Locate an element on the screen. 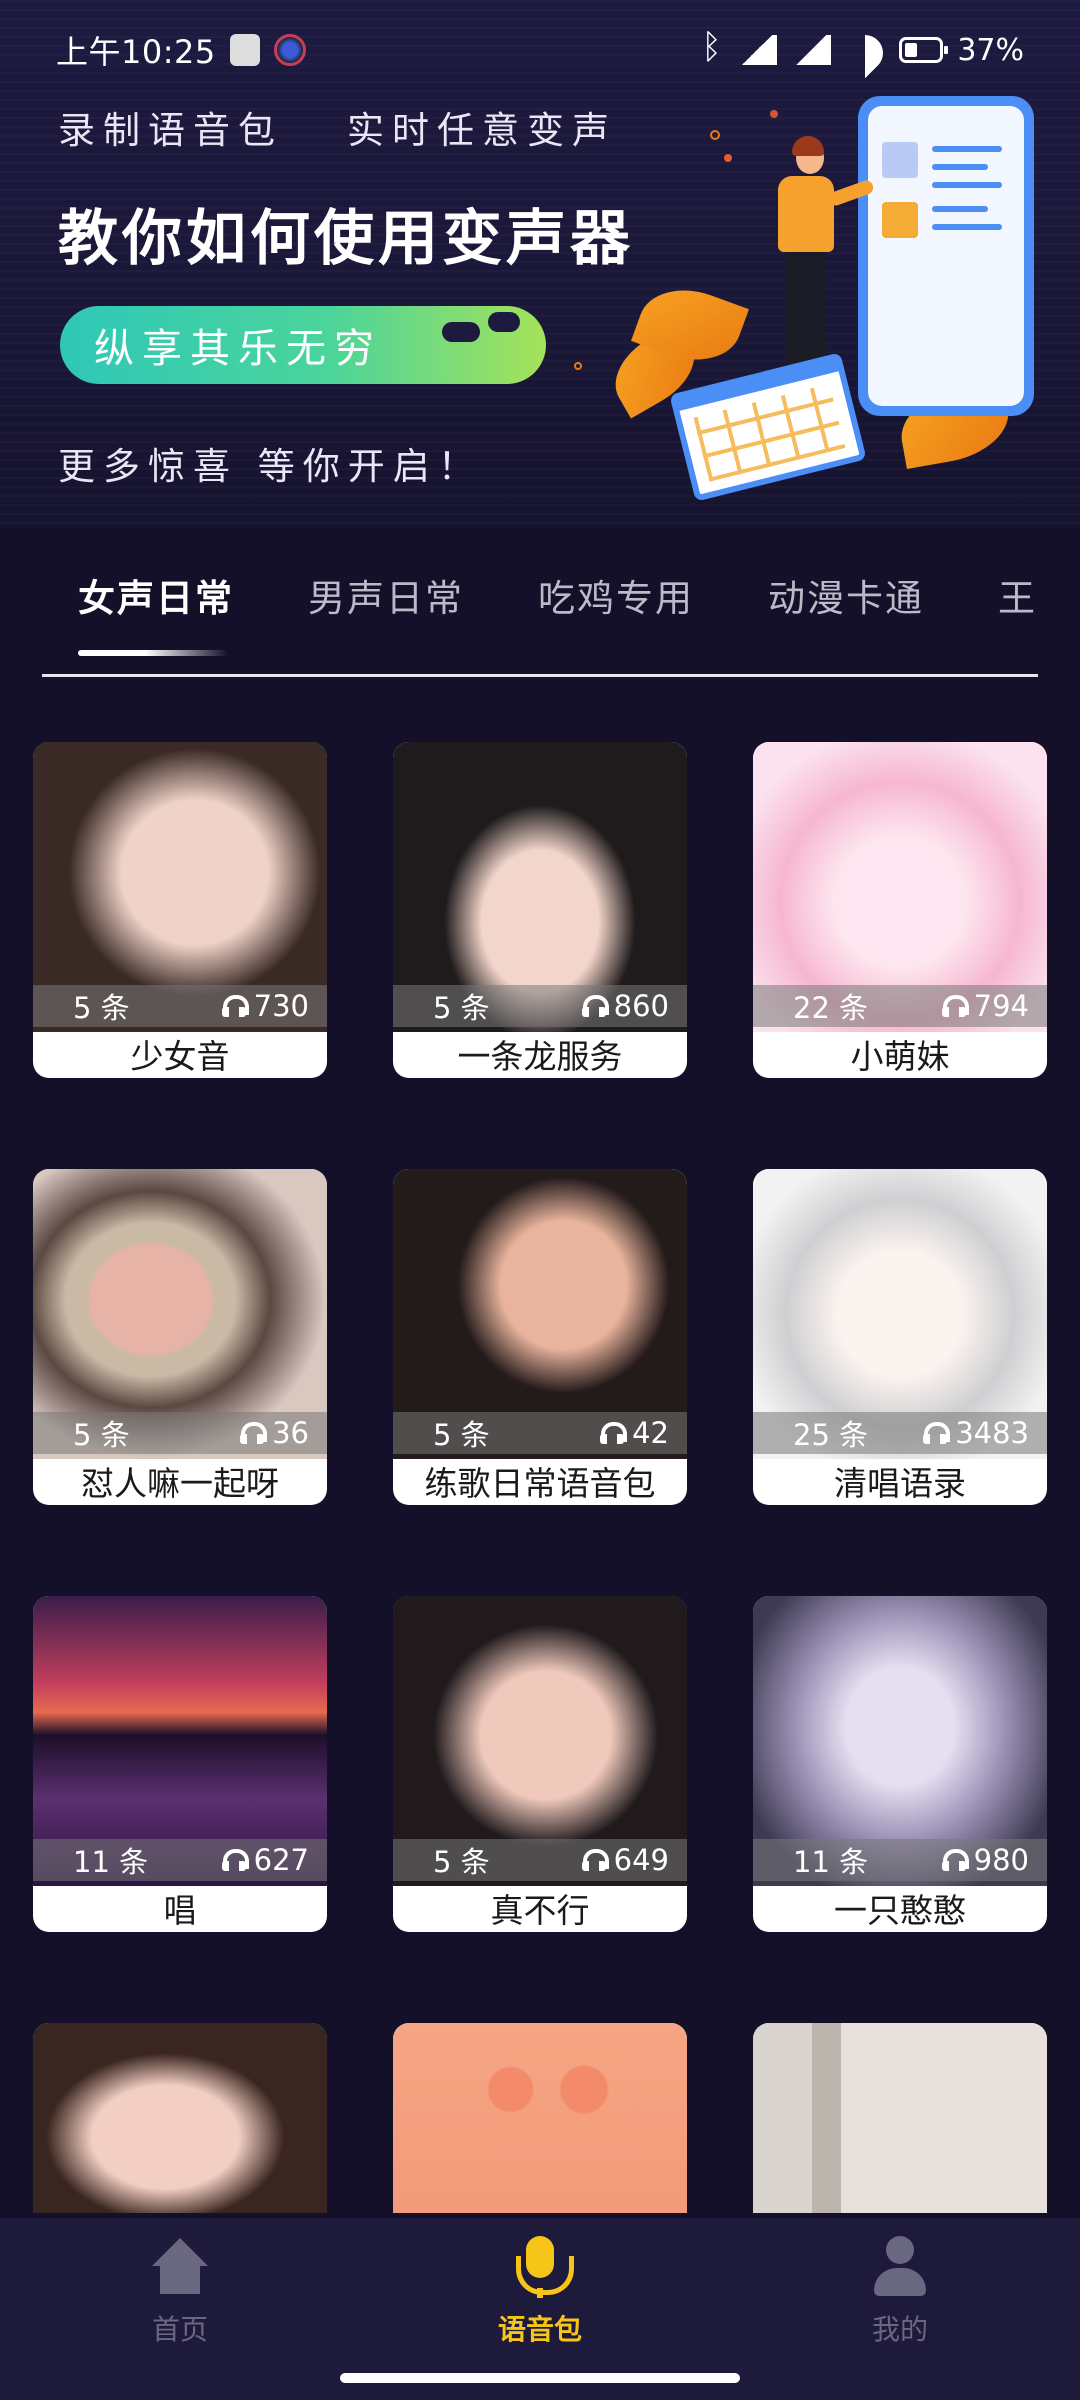  voice-pack-meta: 25 条 3483 is located at coordinates (900, 1433).